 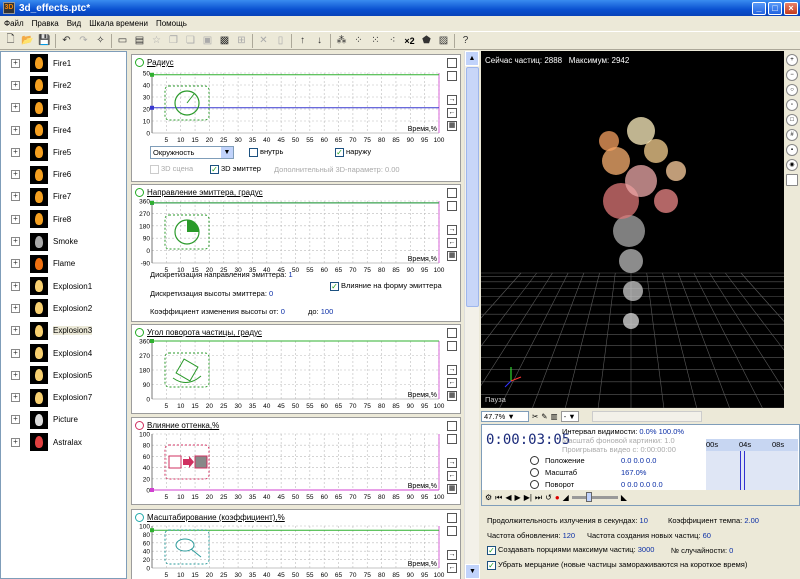 I want to click on emitter-link-icon: ⁙, so click(x=375, y=41).